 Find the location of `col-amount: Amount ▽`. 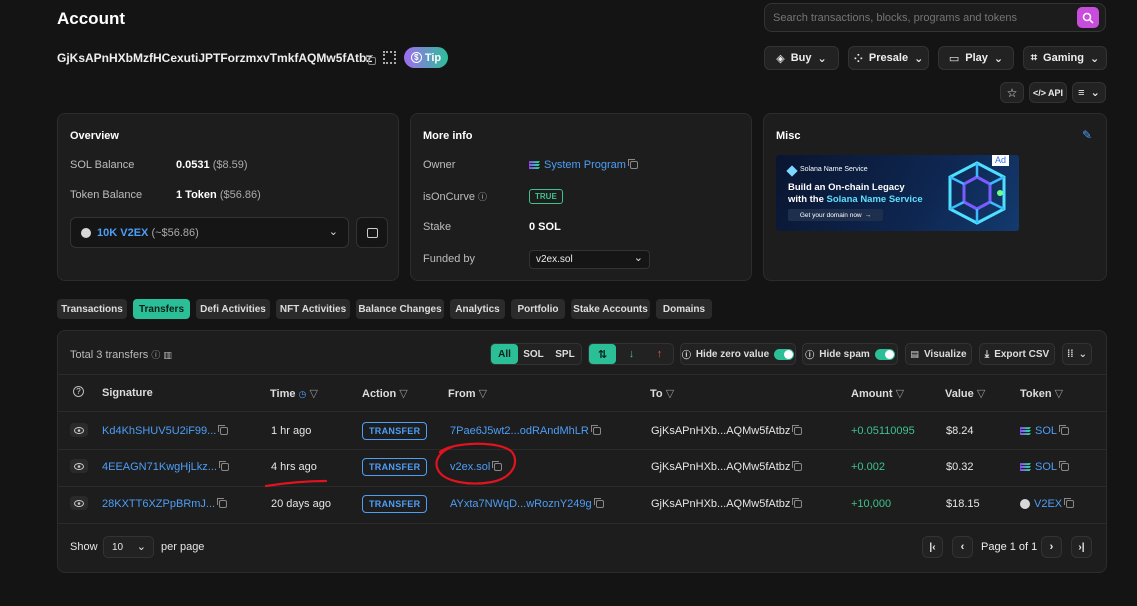

col-amount: Amount ▽ is located at coordinates (877, 393).